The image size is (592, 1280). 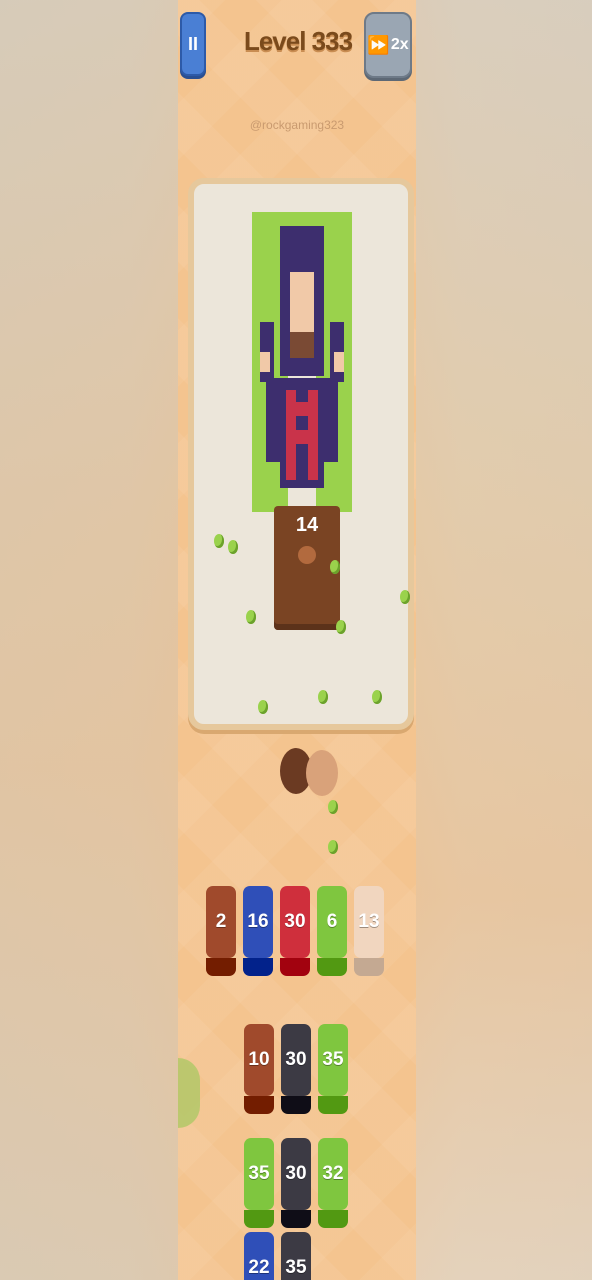 I want to click on tray-slot: 30, so click(x=295, y=932).